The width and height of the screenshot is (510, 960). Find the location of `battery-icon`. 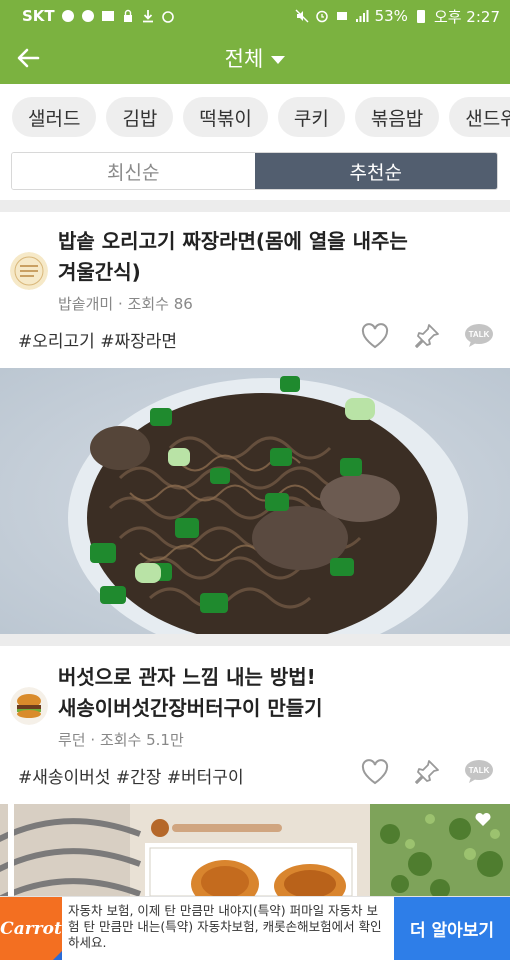

battery-icon is located at coordinates (420, 16).